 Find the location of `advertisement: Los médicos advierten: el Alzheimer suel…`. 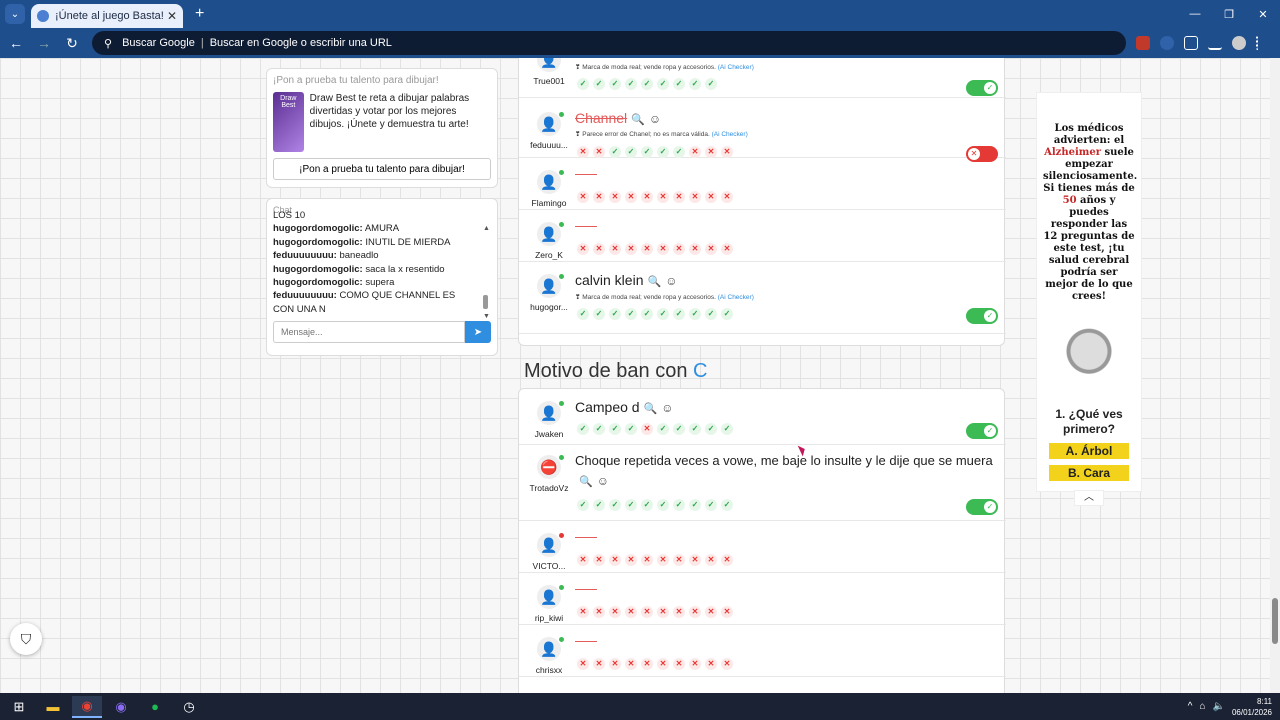

advertisement: Los médicos advierten: el Alzheimer suel… is located at coordinates (1089, 292).